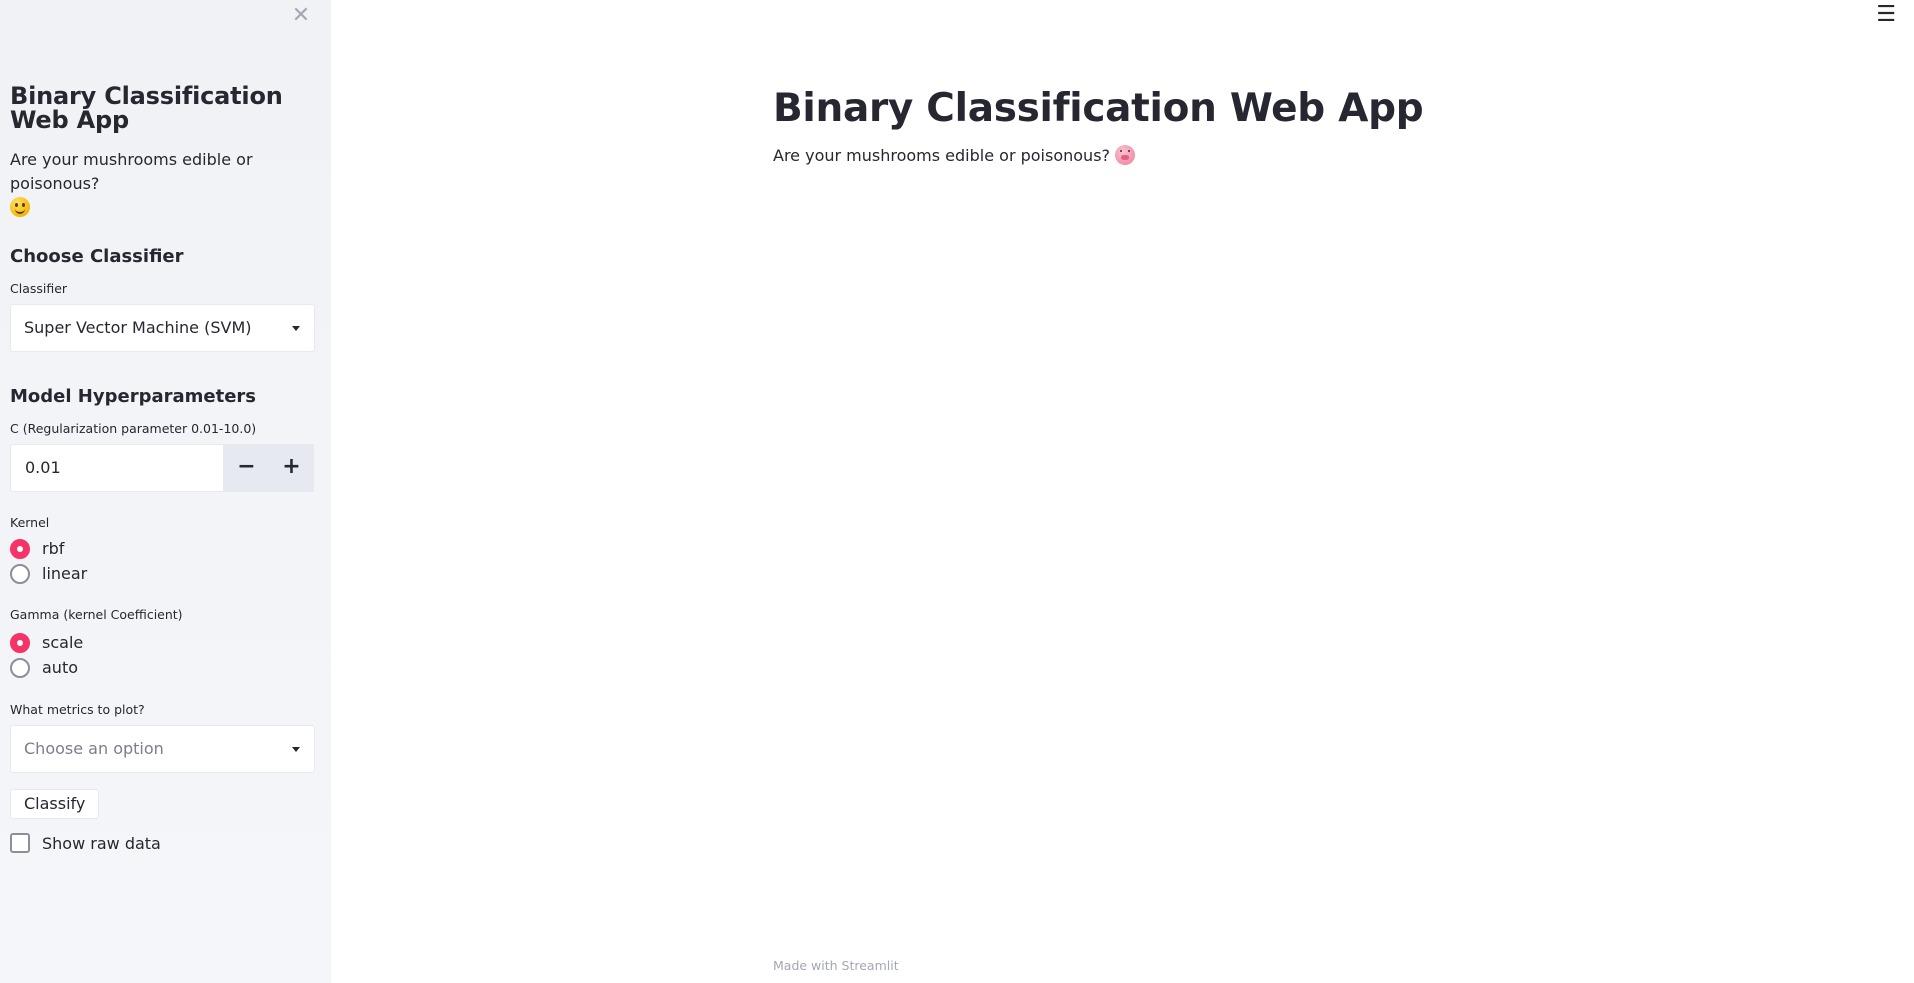 The width and height of the screenshot is (1914, 983). What do you see at coordinates (301, 16) in the screenshot?
I see `close-icon: ✕` at bounding box center [301, 16].